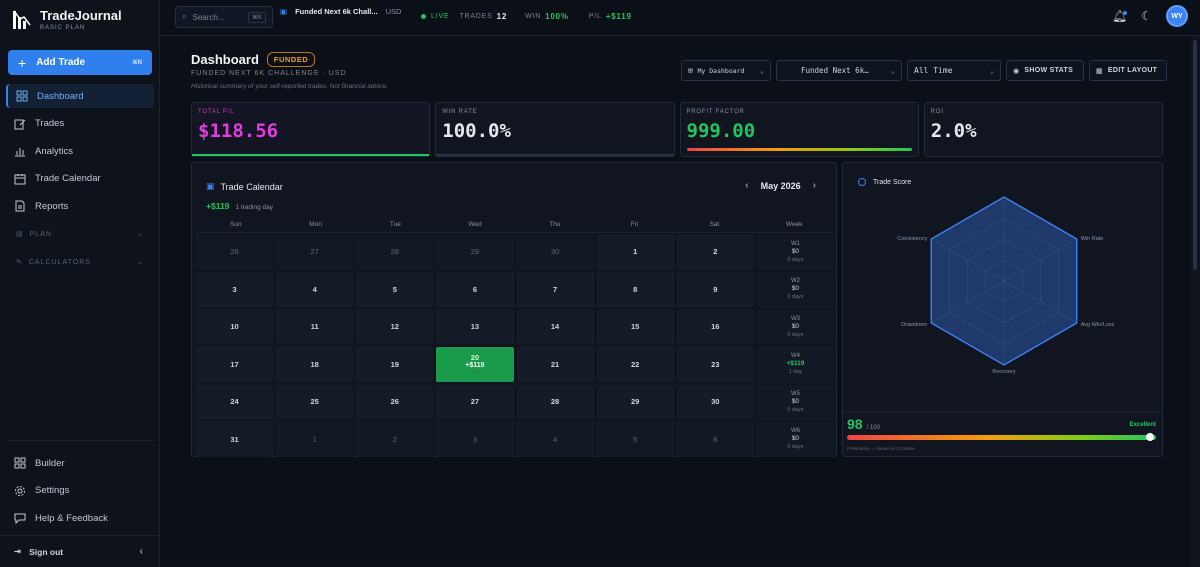 This screenshot has width=1200, height=567. I want to click on kpi-profit-factor: PROFIT FACTOR 999.00, so click(799, 129).